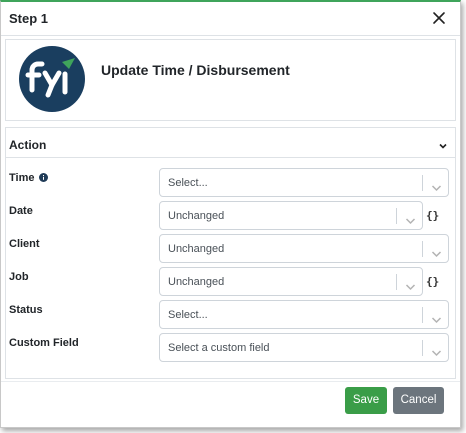  Describe the element at coordinates (52, 79) in the screenshot. I see `fyi-logo-icon` at that location.